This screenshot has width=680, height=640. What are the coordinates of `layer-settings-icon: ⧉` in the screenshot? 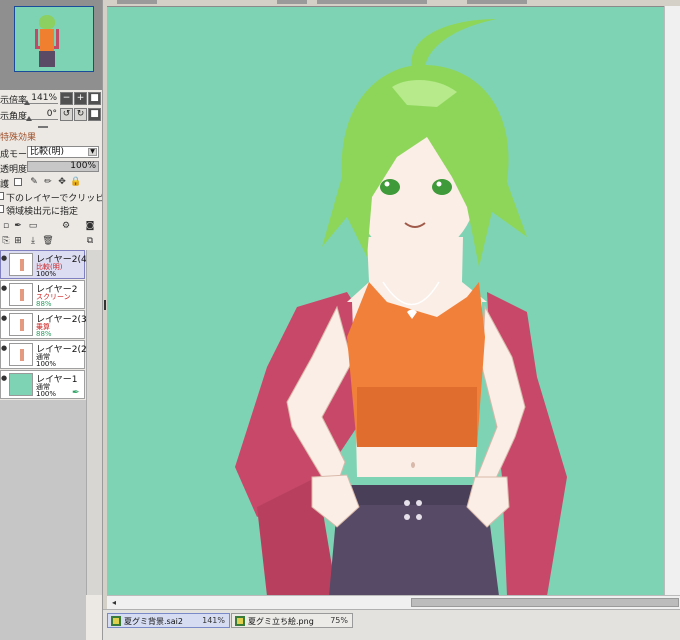 It's located at (90, 241).